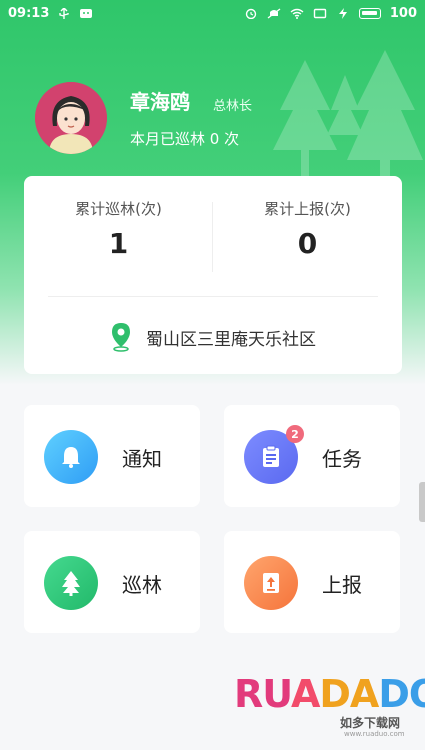 This screenshot has height=750, width=425. Describe the element at coordinates (312, 456) in the screenshot. I see `task-tile: 2 任务` at that location.